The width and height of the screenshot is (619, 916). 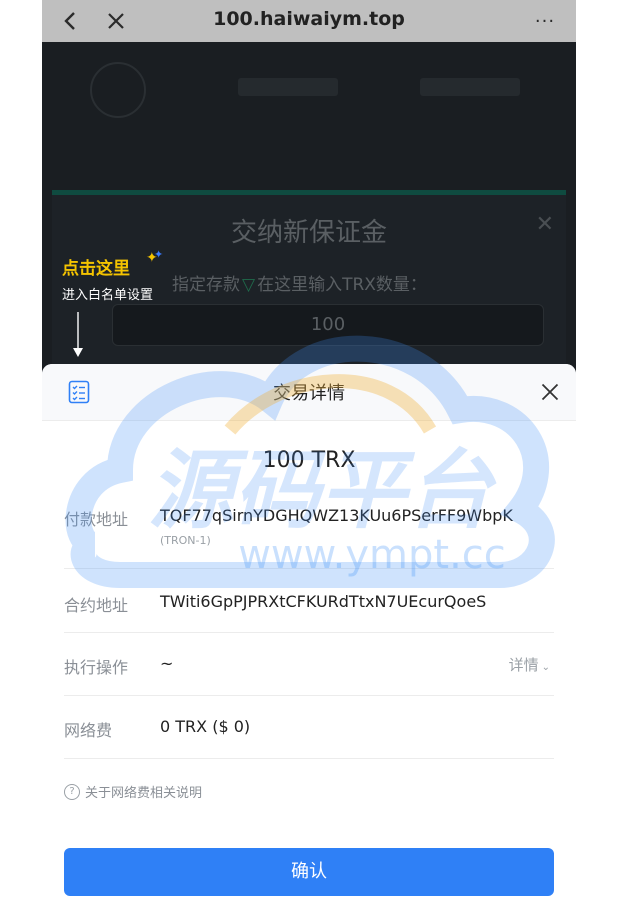 What do you see at coordinates (96, 667) in the screenshot?
I see `operation-label: 执行操作` at bounding box center [96, 667].